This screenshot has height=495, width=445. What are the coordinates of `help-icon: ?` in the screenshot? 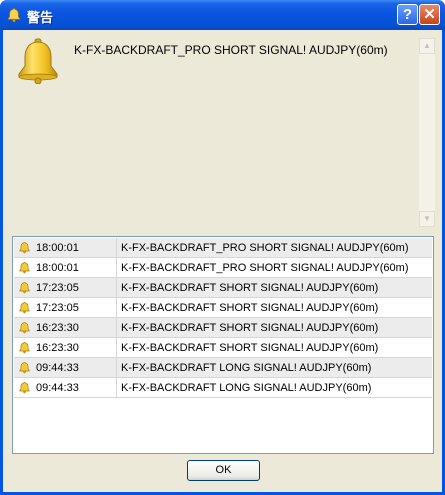 It's located at (407, 14).